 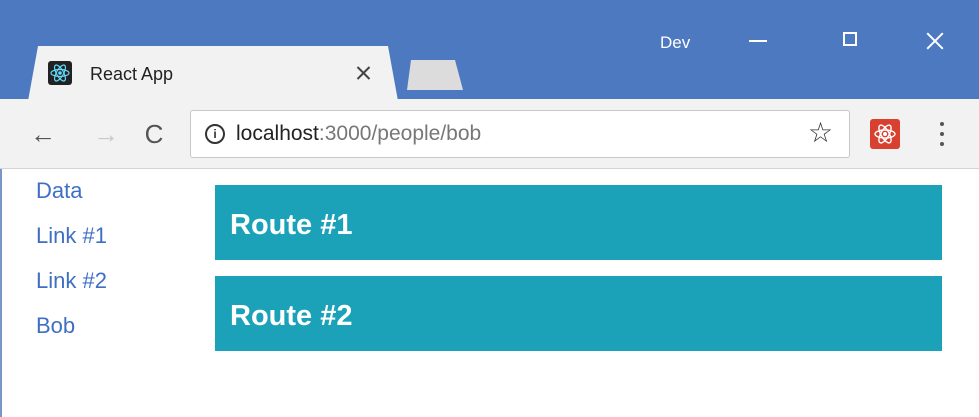 What do you see at coordinates (154, 134) in the screenshot?
I see `reload-icon: C` at bounding box center [154, 134].